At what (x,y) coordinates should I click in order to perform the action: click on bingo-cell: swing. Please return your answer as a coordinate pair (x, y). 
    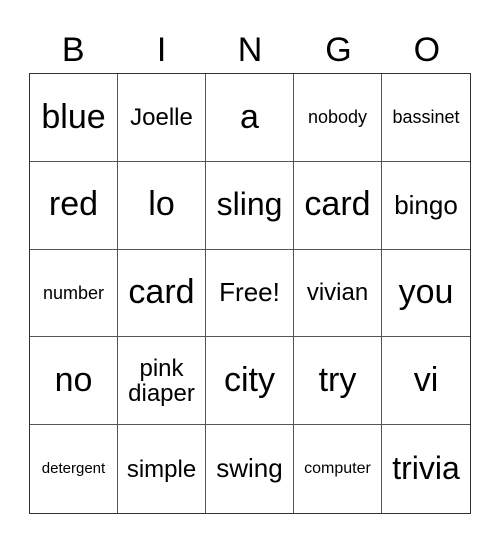
    Looking at the image, I should click on (250, 469).